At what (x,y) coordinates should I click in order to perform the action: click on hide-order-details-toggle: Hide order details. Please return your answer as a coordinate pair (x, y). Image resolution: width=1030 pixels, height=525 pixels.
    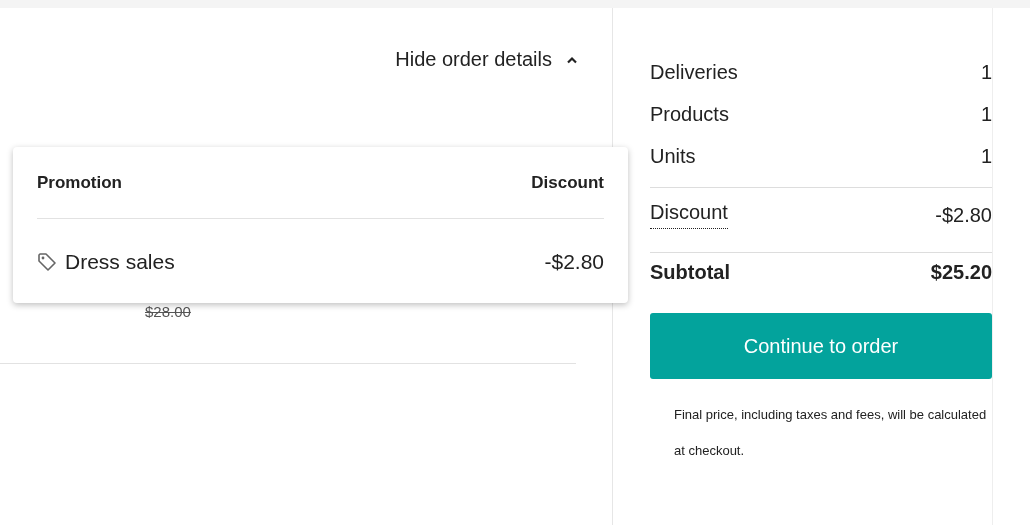
    Looking at the image, I should click on (486, 59).